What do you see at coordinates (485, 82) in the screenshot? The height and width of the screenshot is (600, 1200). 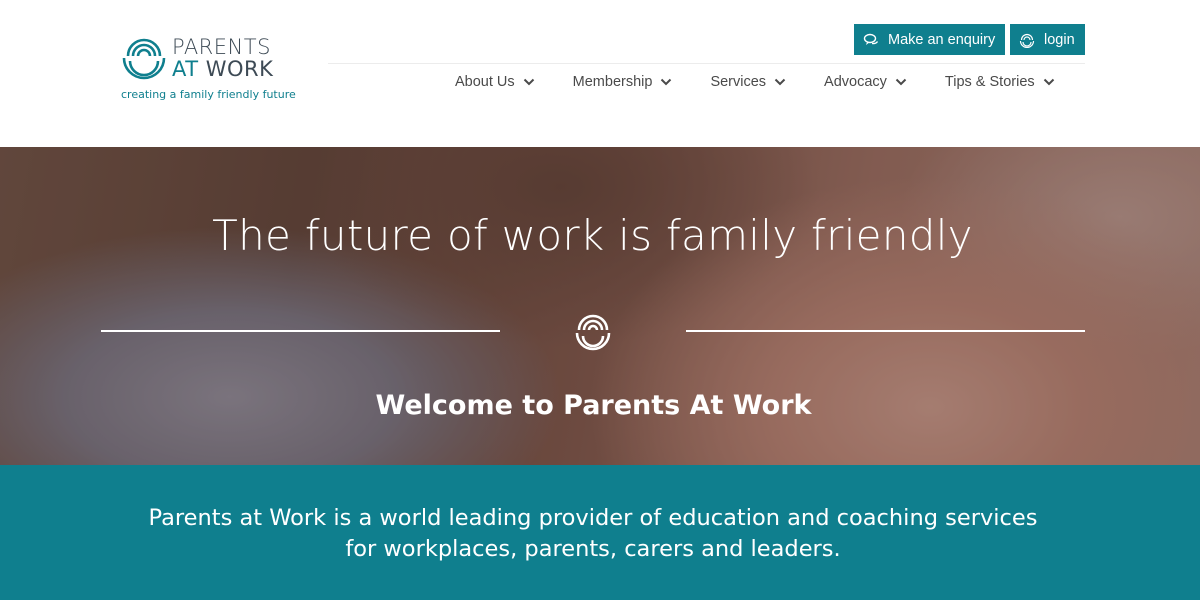 I see `nav-item-label: About Us` at bounding box center [485, 82].